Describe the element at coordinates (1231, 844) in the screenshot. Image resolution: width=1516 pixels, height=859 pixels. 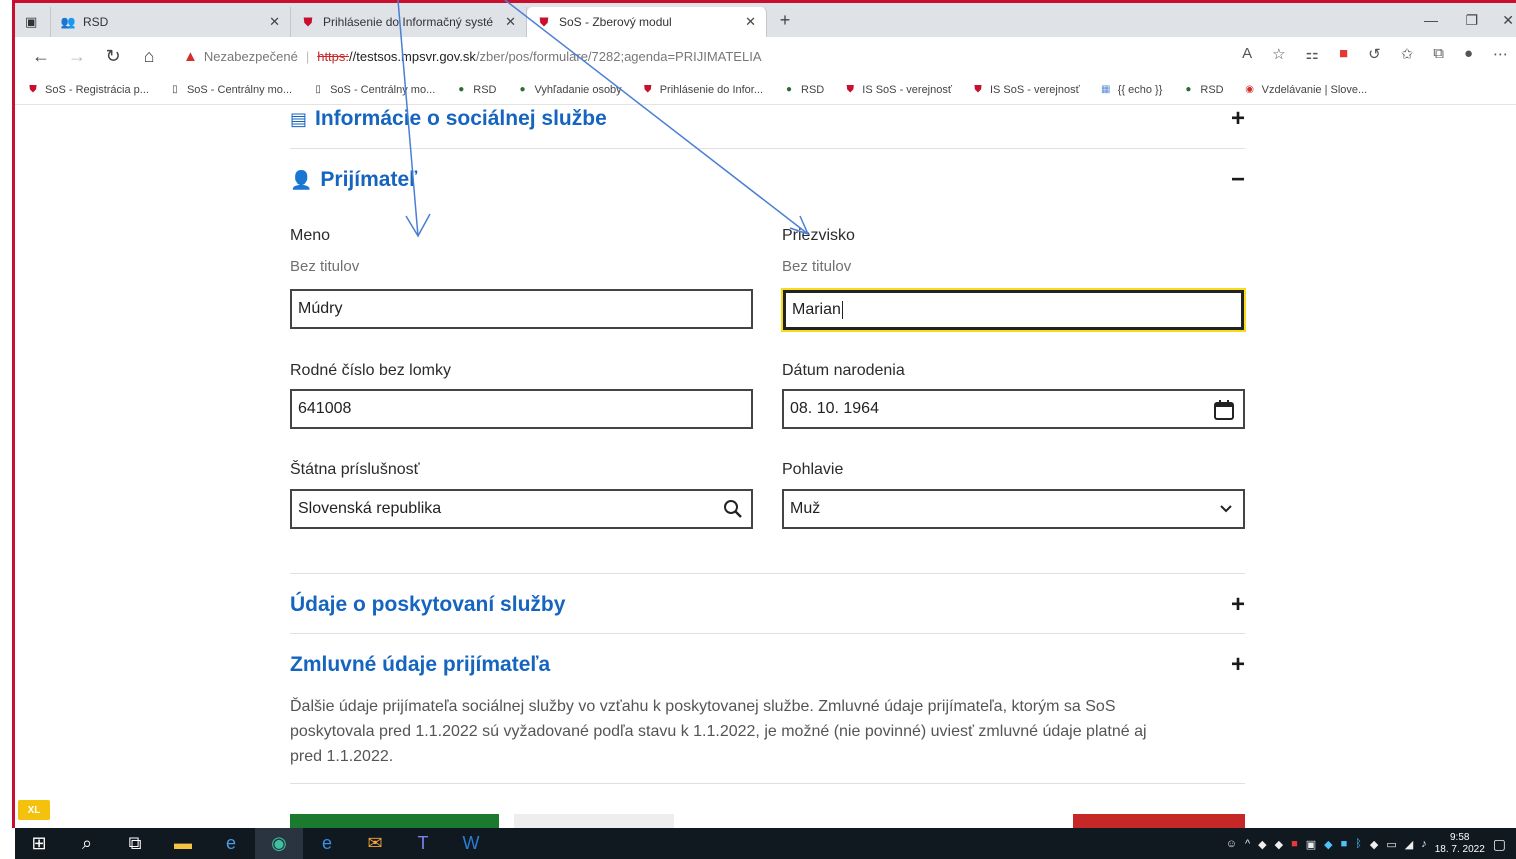
I see `people-tray-icon: ☺` at that location.